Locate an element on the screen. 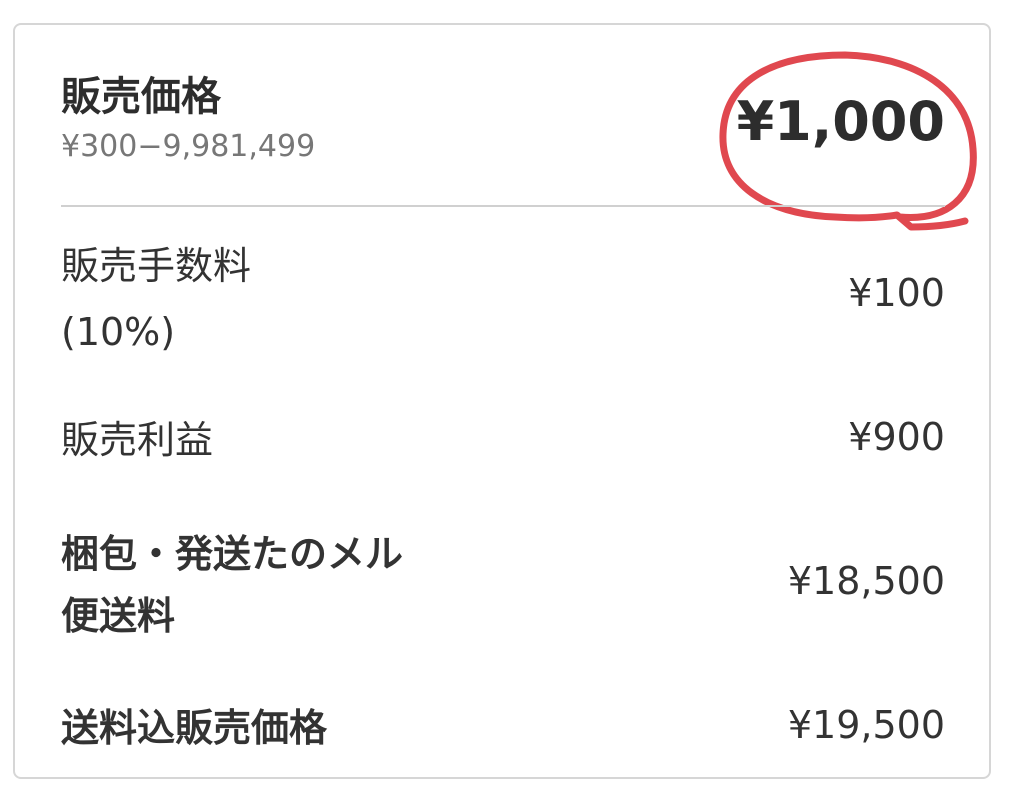 The width and height of the screenshot is (1019, 794). price-range-hint: ¥300−9,981,499 is located at coordinates (188, 146).